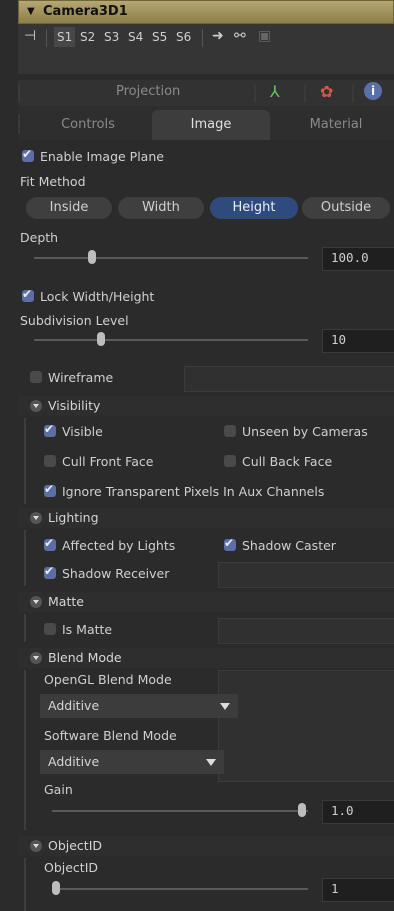 The width and height of the screenshot is (394, 911). I want to click on toolbar: ⊣ S1 S2 S3 S4 S5 S6 ➜ ⚯ ▣, so click(206, 49).